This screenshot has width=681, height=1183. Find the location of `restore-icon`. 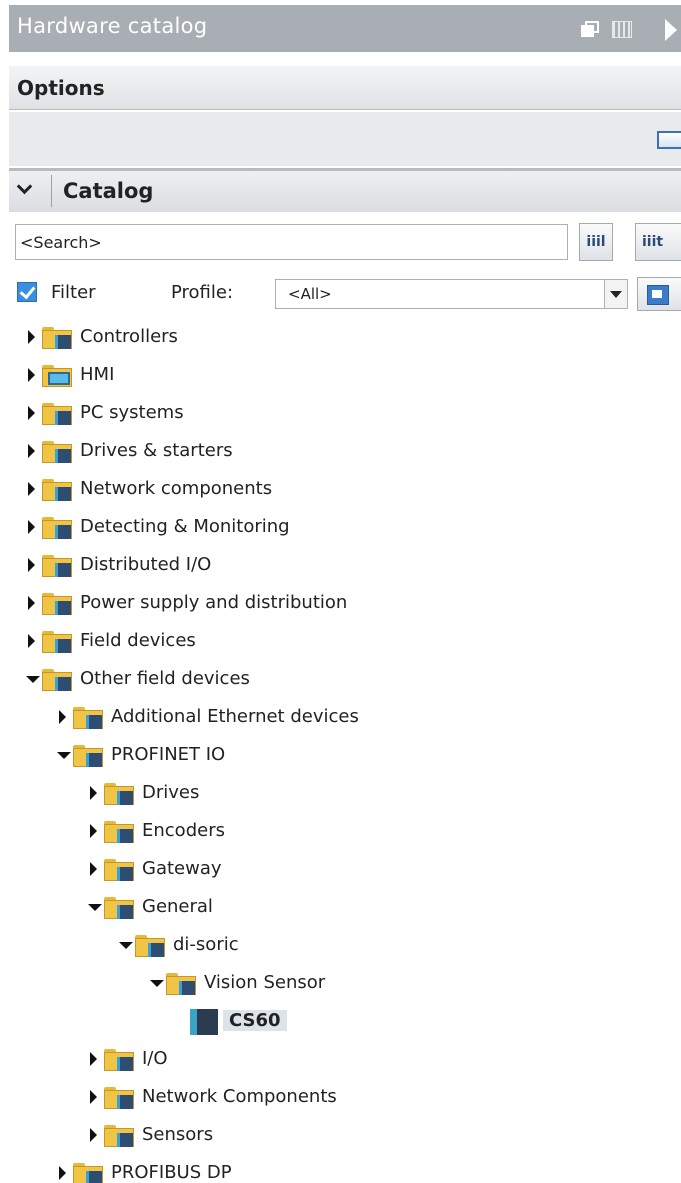

restore-icon is located at coordinates (590, 29).